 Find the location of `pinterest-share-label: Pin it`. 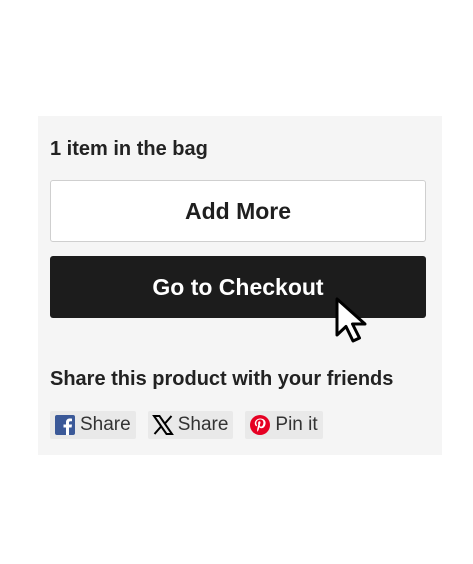

pinterest-share-label: Pin it is located at coordinates (296, 424).